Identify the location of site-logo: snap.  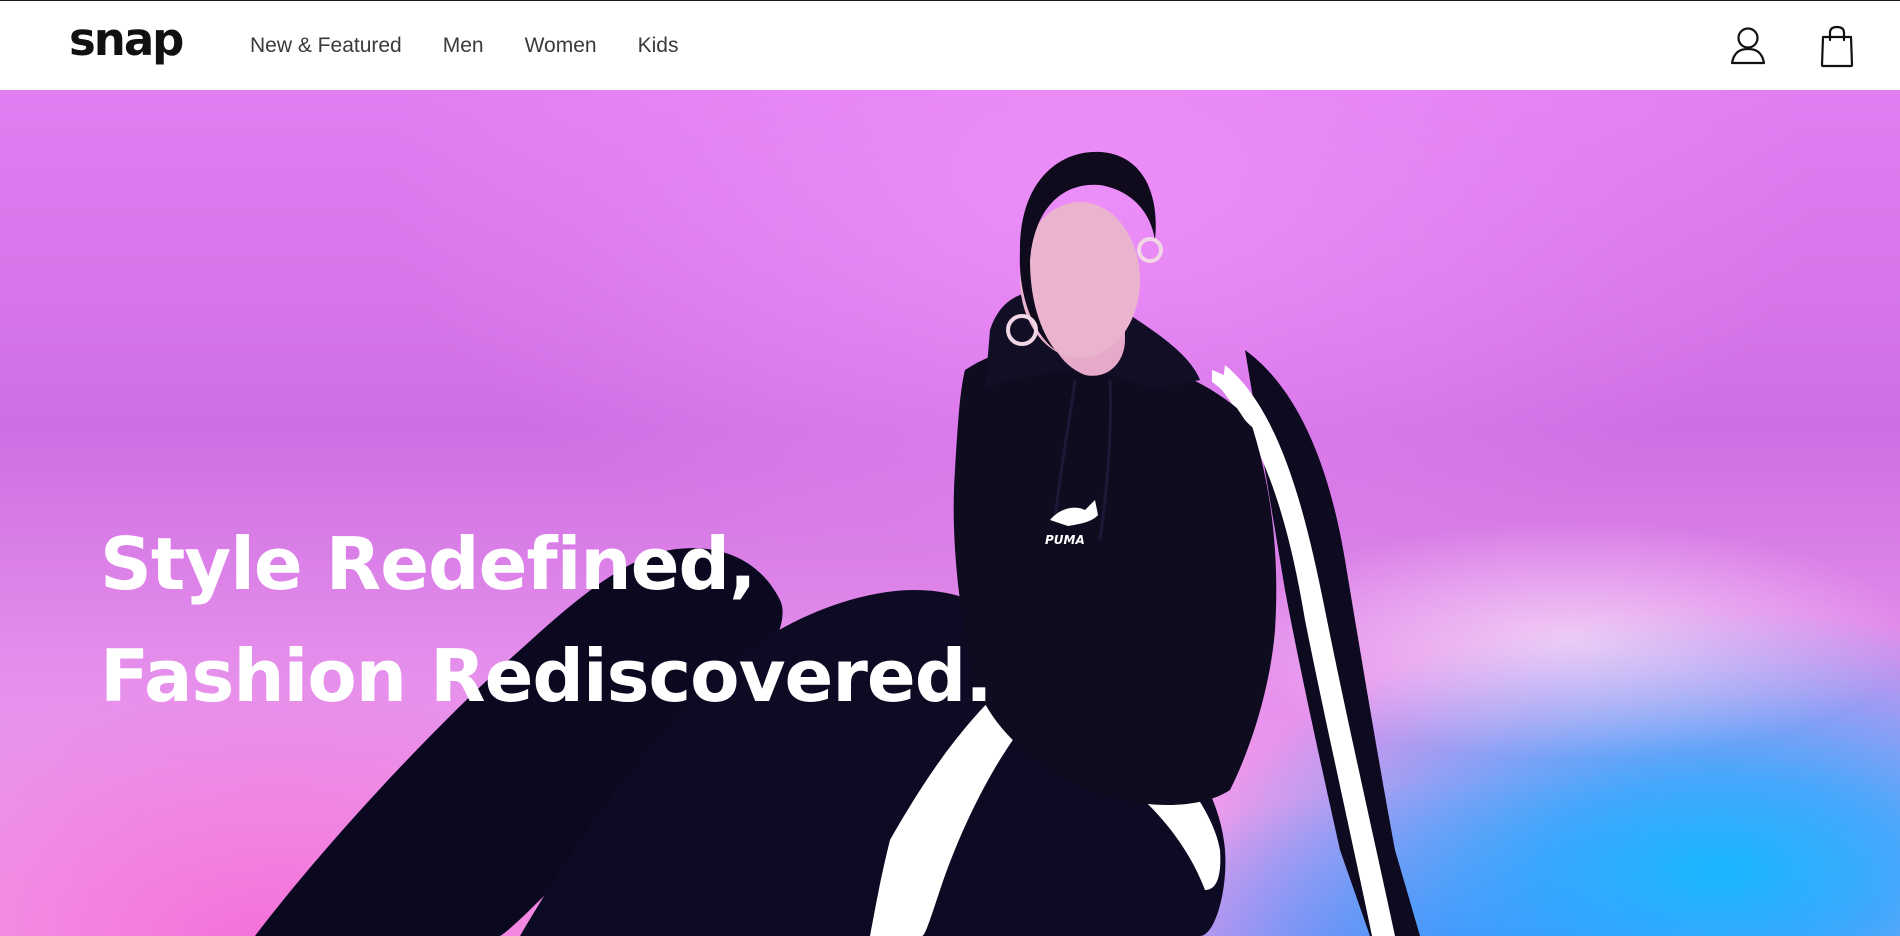
(126, 39).